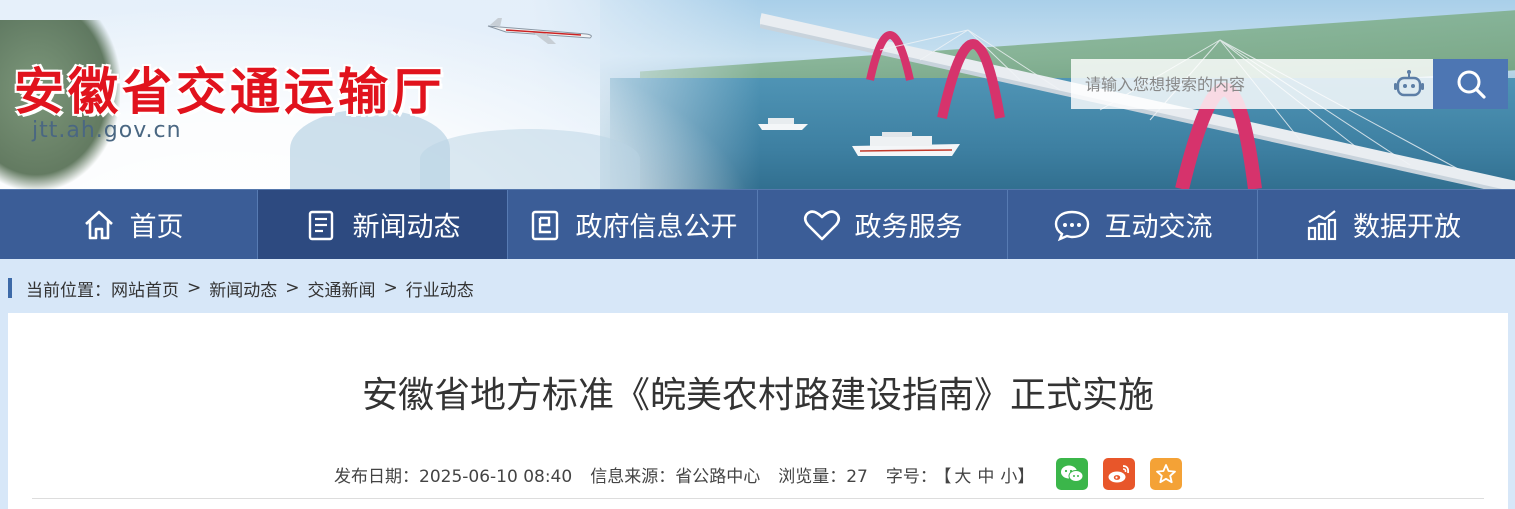 This screenshot has width=1515, height=509. I want to click on chat-icon, so click(1071, 225).